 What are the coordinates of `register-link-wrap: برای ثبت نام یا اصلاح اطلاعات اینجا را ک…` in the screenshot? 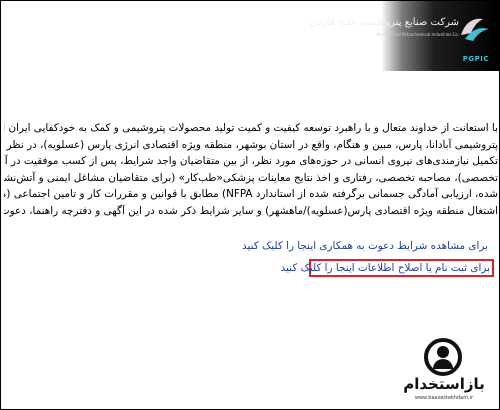 It's located at (385, 268).